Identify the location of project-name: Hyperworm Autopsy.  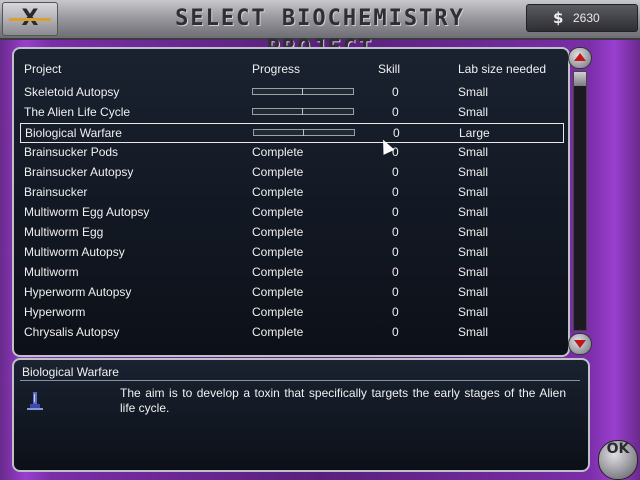
(78, 292).